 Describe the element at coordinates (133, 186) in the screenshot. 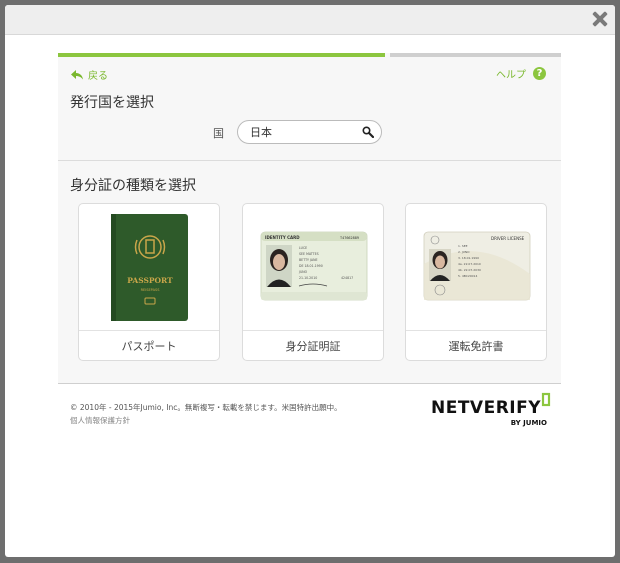

I see `document-section-title: 身分証の種類を選択` at that location.